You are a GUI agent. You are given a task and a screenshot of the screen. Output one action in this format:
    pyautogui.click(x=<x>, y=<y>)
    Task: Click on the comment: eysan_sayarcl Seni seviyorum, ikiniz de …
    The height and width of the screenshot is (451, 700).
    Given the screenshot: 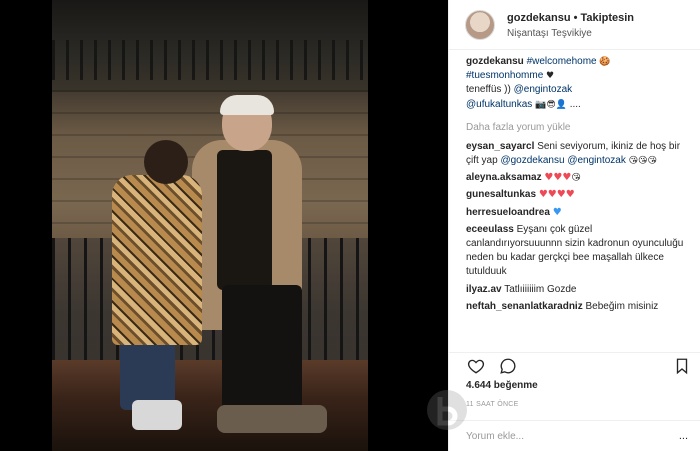 What is the action you would take?
    pyautogui.click(x=575, y=154)
    